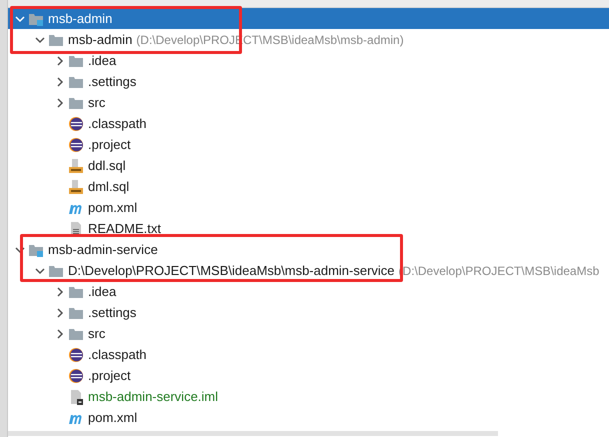 Image resolution: width=609 pixels, height=437 pixels. Describe the element at coordinates (308, 228) in the screenshot. I see `tree-row: README.txt` at that location.